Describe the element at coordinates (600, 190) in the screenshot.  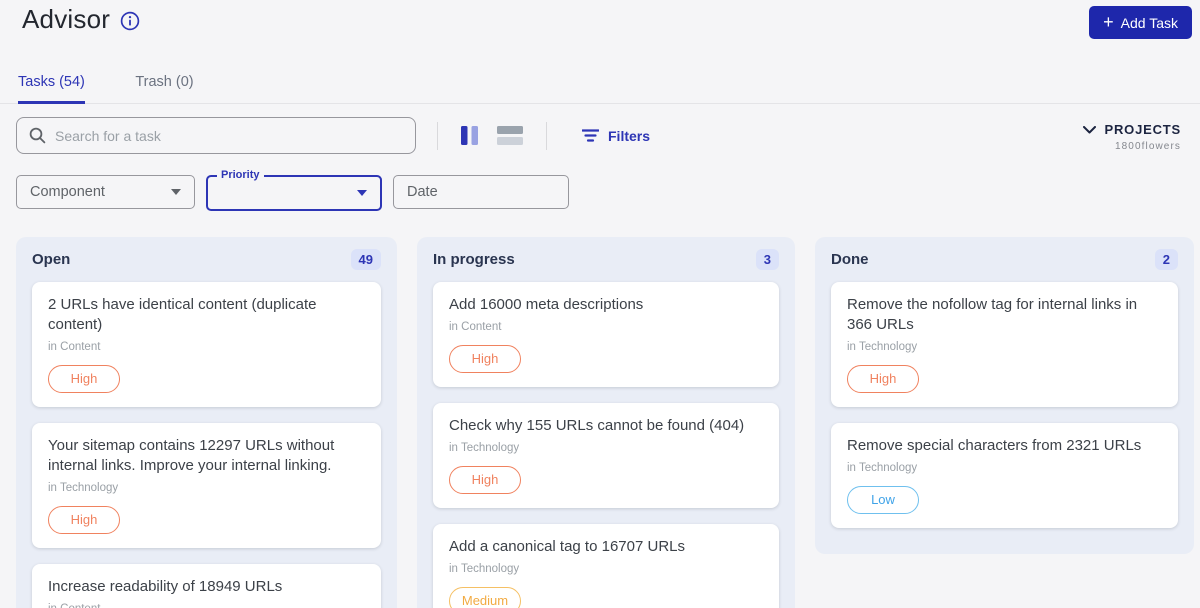
I see `filter-row: Component Priority Date` at that location.